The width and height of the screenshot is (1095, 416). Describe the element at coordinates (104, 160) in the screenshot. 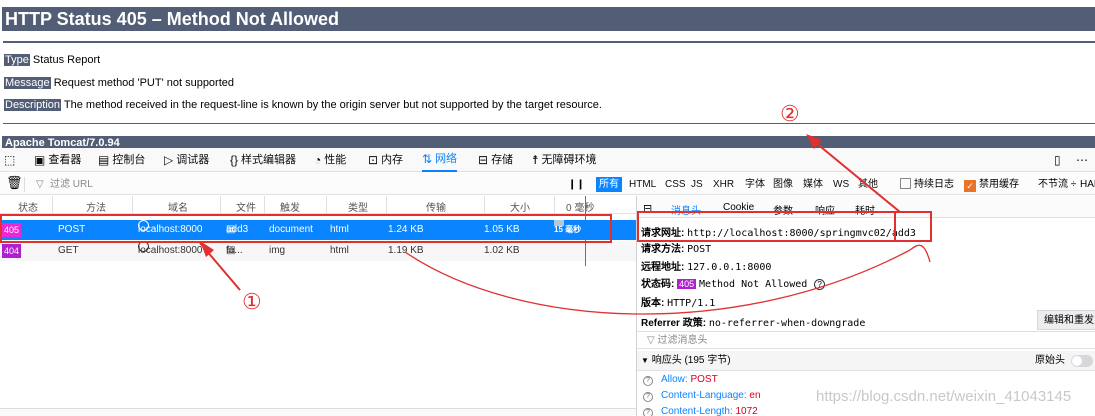

I see `console-icon: ▤` at that location.